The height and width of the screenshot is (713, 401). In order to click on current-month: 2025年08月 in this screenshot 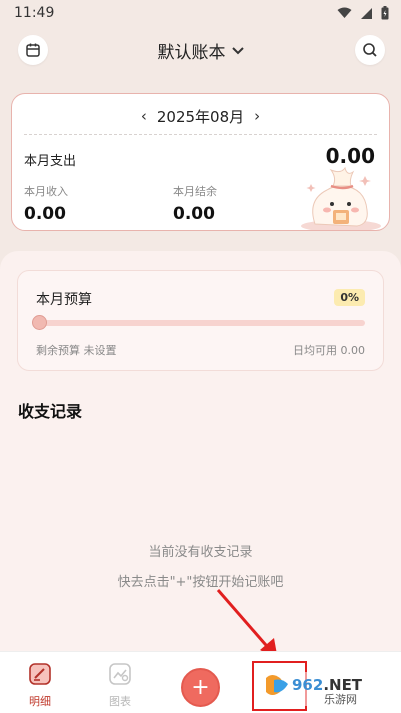, I will do `click(200, 116)`.